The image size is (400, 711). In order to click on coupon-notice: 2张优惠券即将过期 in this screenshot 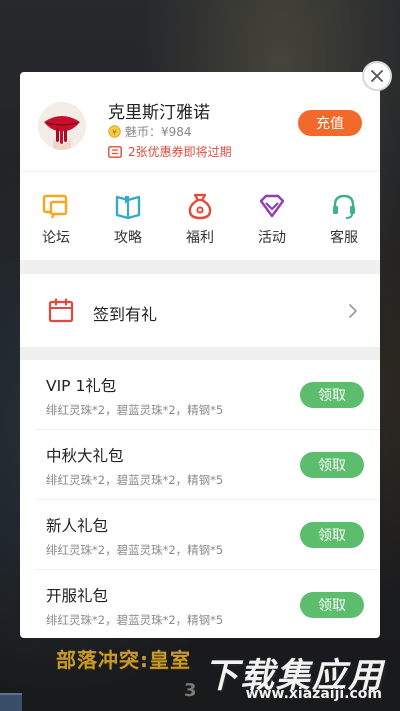, I will do `click(170, 151)`.